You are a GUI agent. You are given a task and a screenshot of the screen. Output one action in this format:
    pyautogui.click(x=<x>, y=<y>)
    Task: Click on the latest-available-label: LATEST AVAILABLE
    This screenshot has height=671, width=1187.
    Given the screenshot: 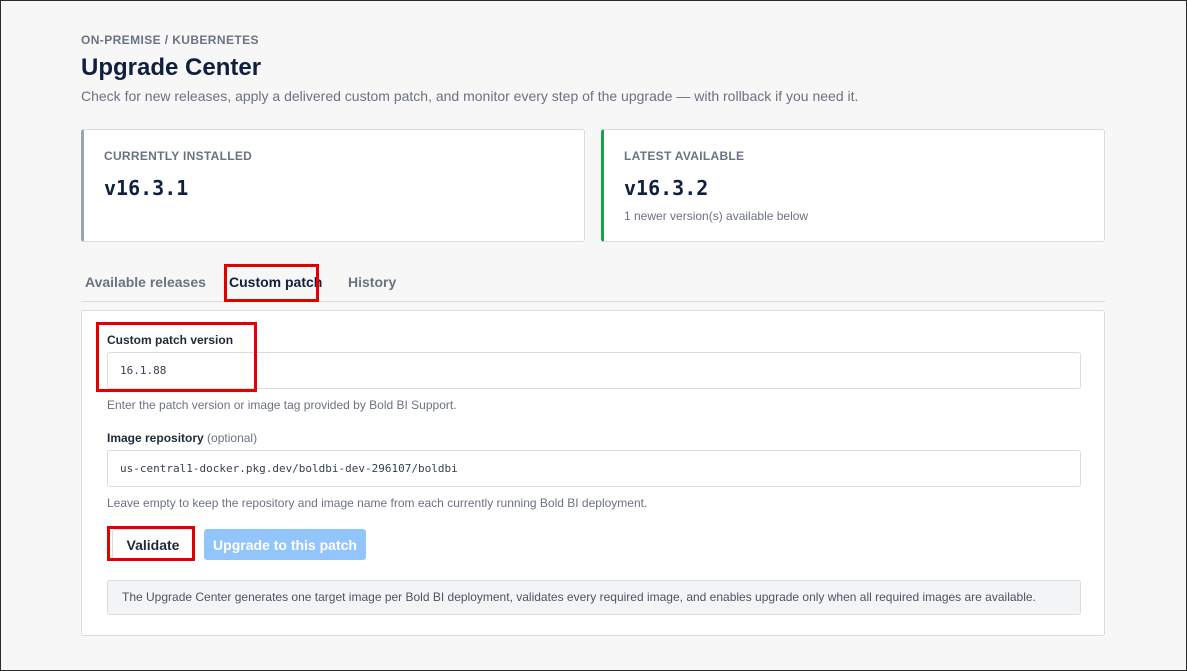 What is the action you would take?
    pyautogui.click(x=684, y=156)
    